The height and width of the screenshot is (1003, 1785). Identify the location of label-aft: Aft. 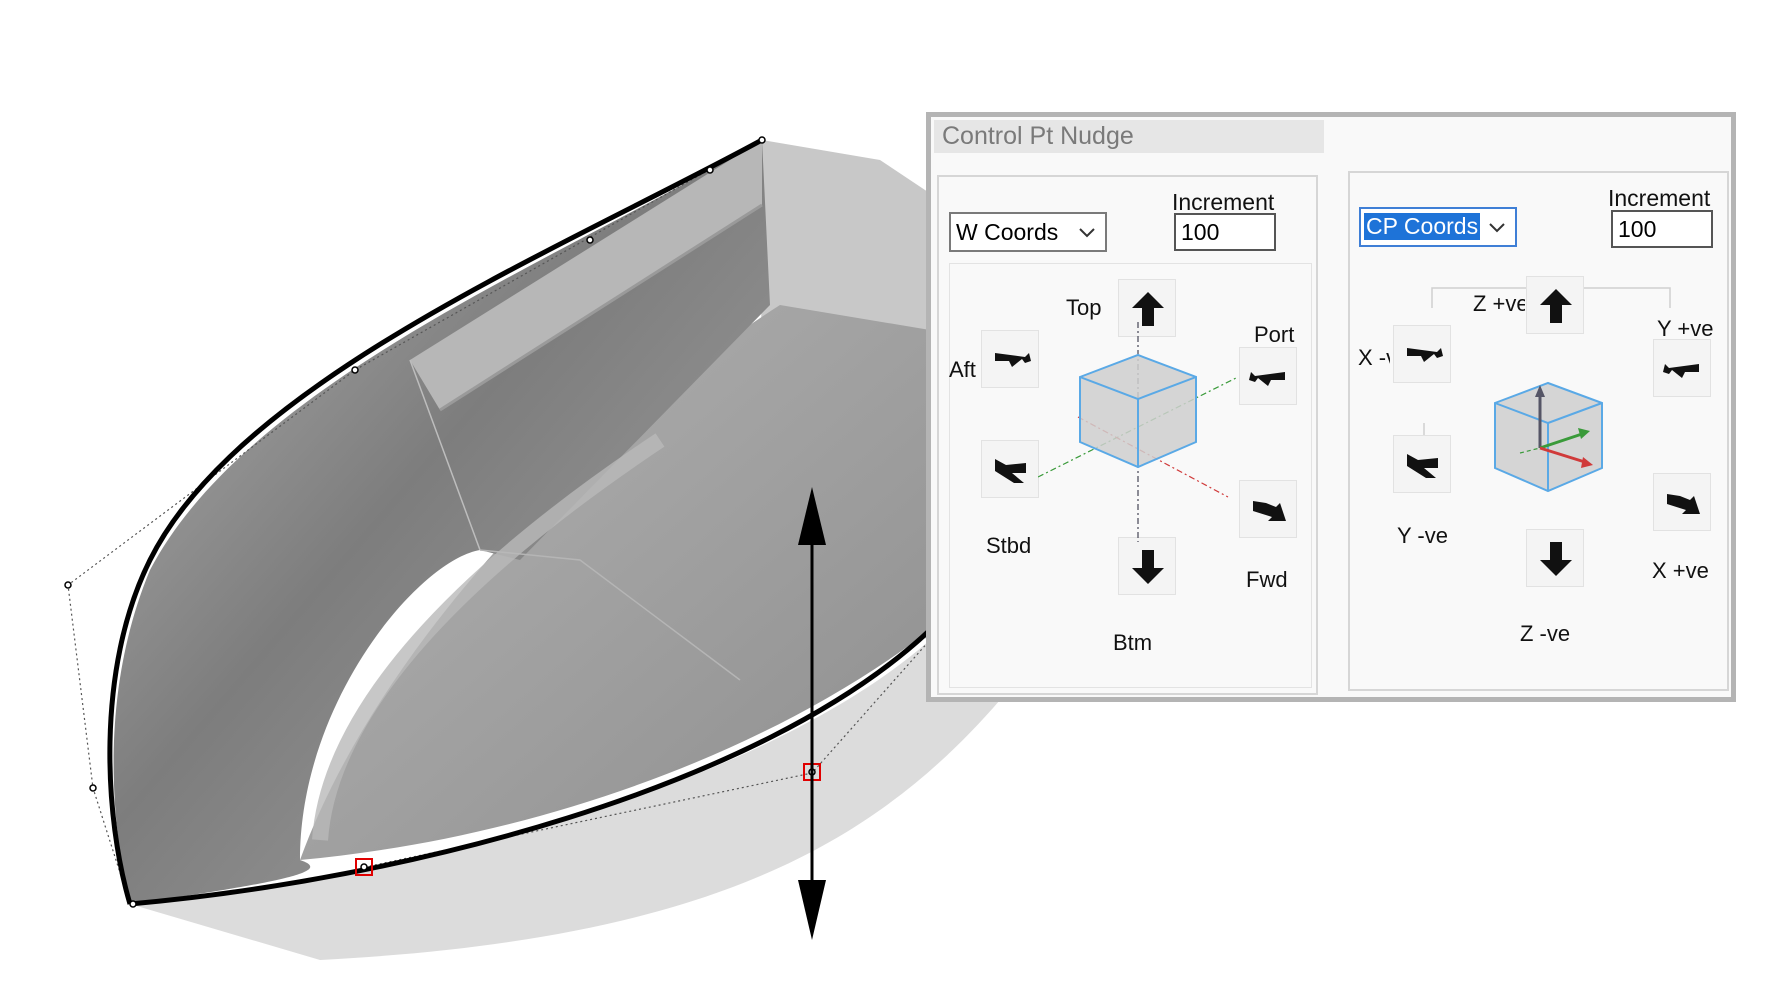
(962, 369).